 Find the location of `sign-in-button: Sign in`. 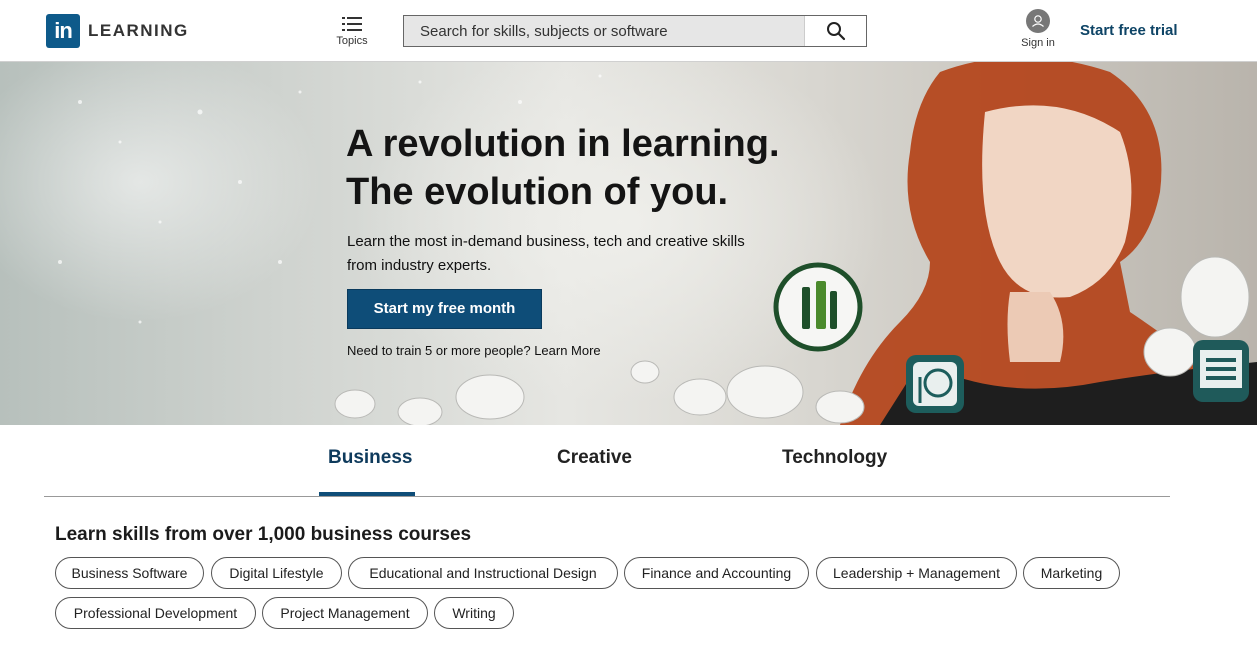

sign-in-button: Sign in is located at coordinates (1038, 29).